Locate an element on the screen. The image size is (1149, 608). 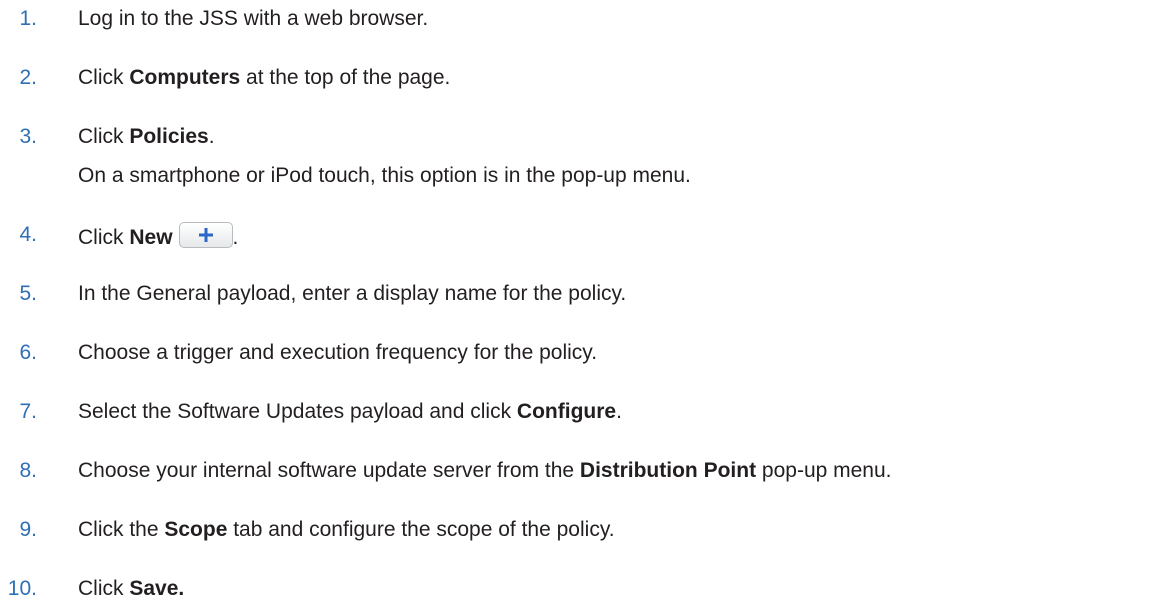
new-button-illustration is located at coordinates (205, 235).